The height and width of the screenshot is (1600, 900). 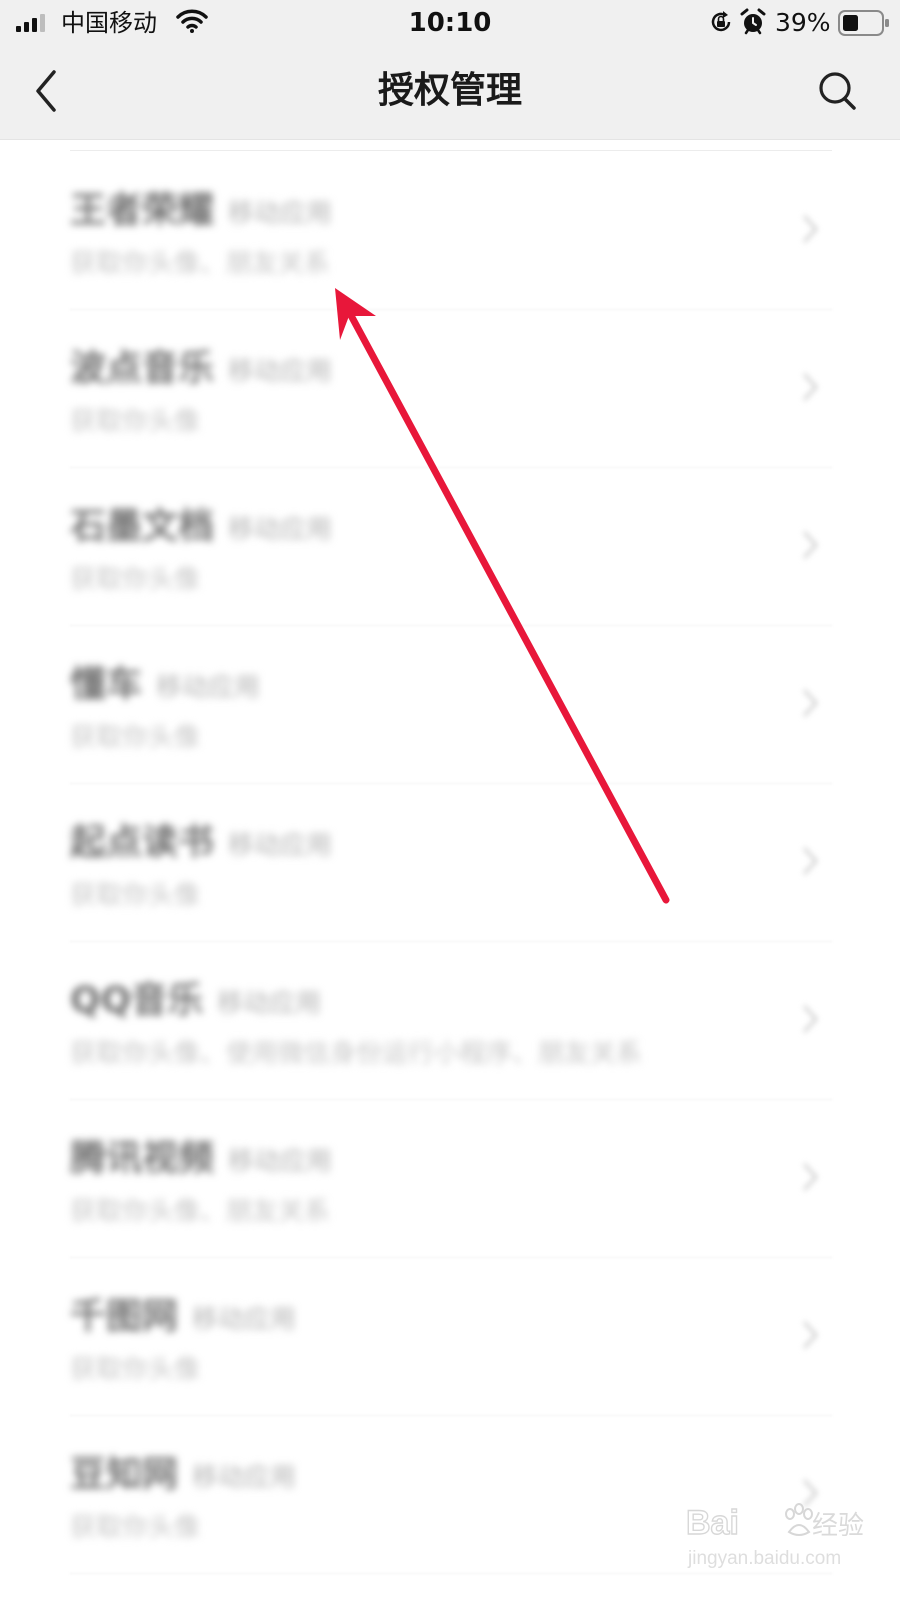 What do you see at coordinates (712, 1523) in the screenshot?
I see `svg-text: Bai` at bounding box center [712, 1523].